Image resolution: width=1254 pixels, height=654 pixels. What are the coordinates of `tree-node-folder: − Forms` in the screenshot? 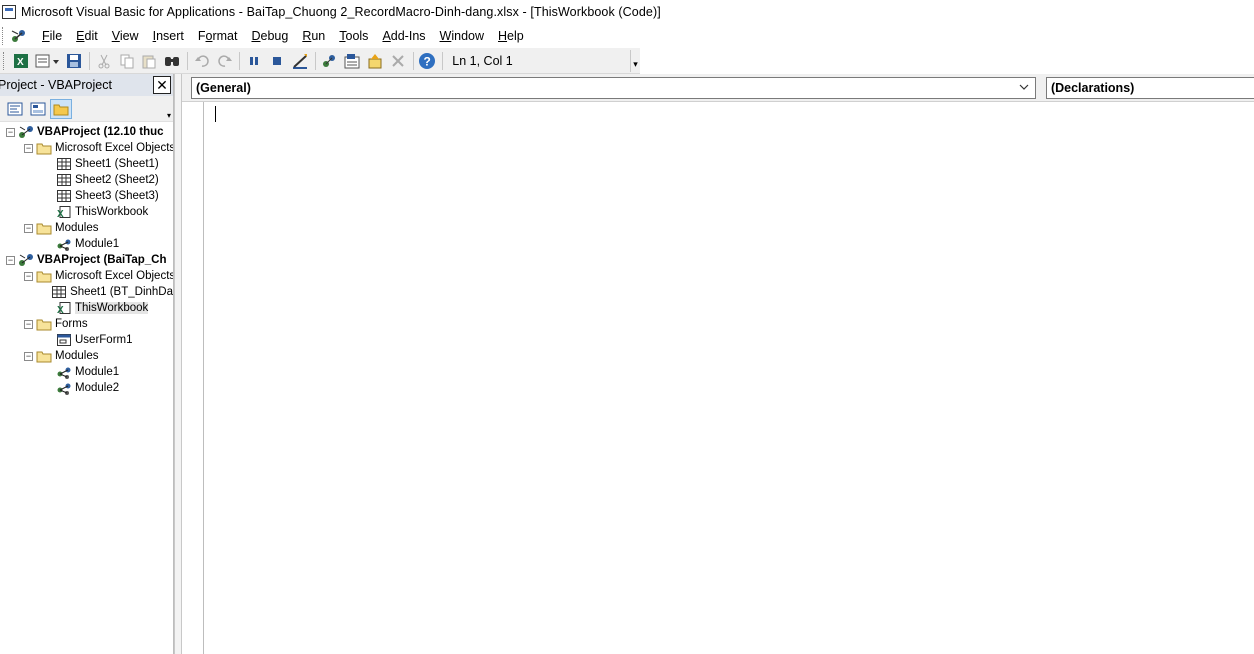 It's located at (86, 324).